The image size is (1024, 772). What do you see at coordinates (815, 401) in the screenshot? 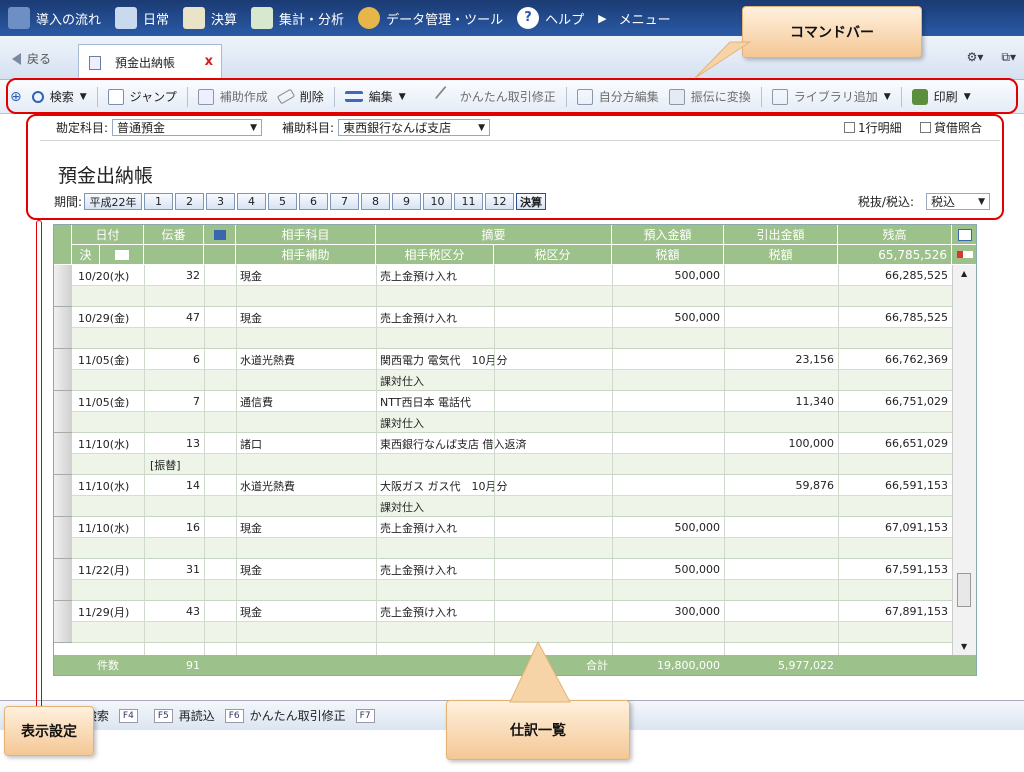
I see `cell-wd: 11,340` at bounding box center [815, 401].